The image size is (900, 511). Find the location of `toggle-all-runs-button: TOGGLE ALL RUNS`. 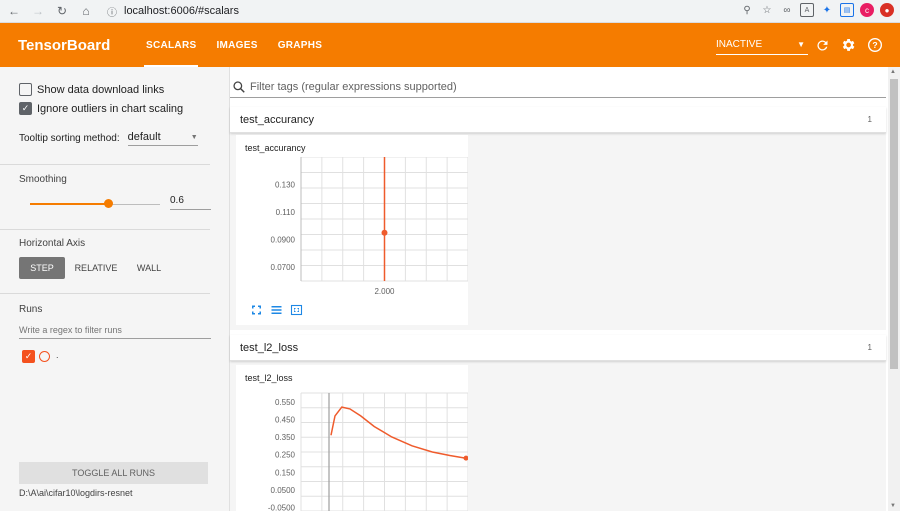

toggle-all-runs-button: TOGGLE ALL RUNS is located at coordinates (113, 473).